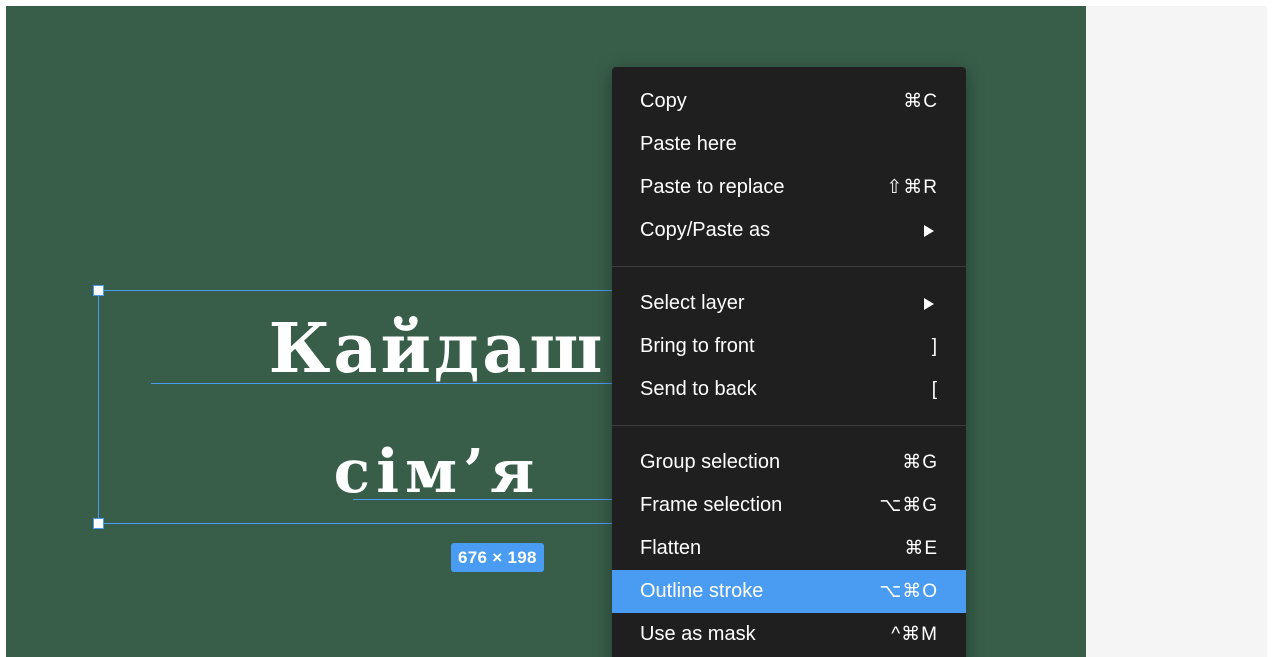 The width and height of the screenshot is (1273, 657). What do you see at coordinates (789, 548) in the screenshot?
I see `menu-item-flatten: Flatten ⌘E` at bounding box center [789, 548].